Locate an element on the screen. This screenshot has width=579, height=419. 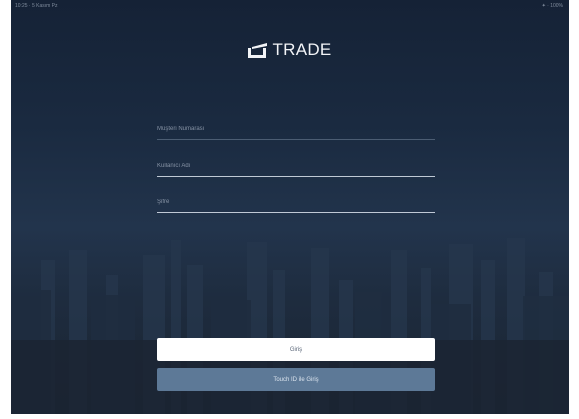
username-field is located at coordinates (296, 167).